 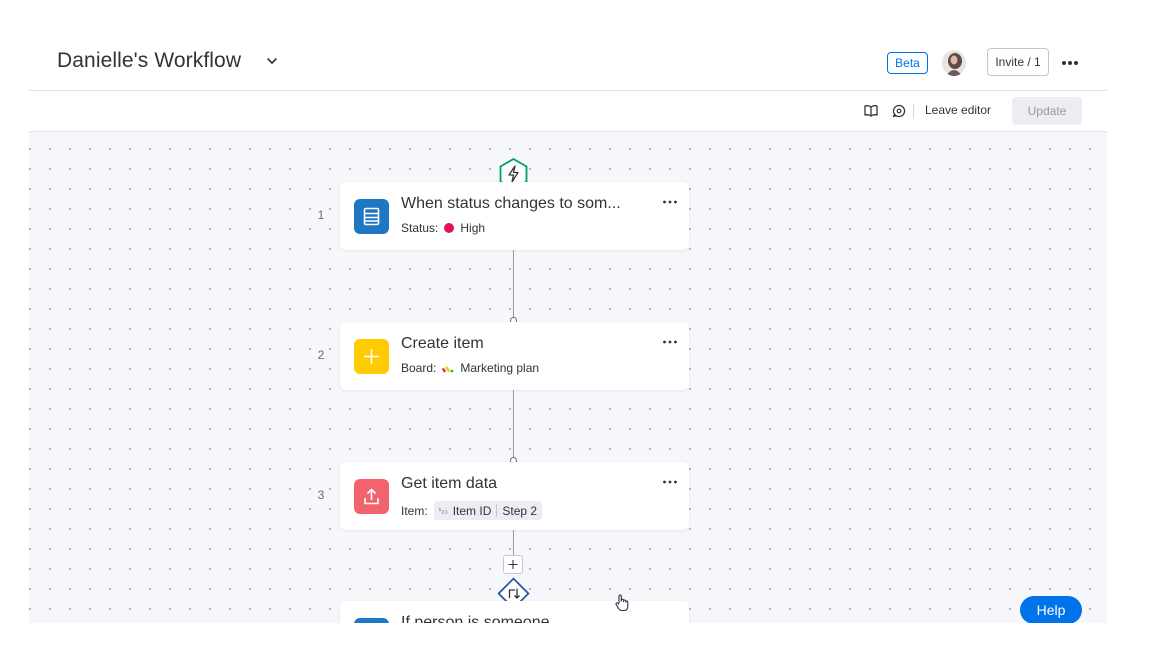 What do you see at coordinates (1018, 62) in the screenshot?
I see `invite-button: Invite / 1` at bounding box center [1018, 62].